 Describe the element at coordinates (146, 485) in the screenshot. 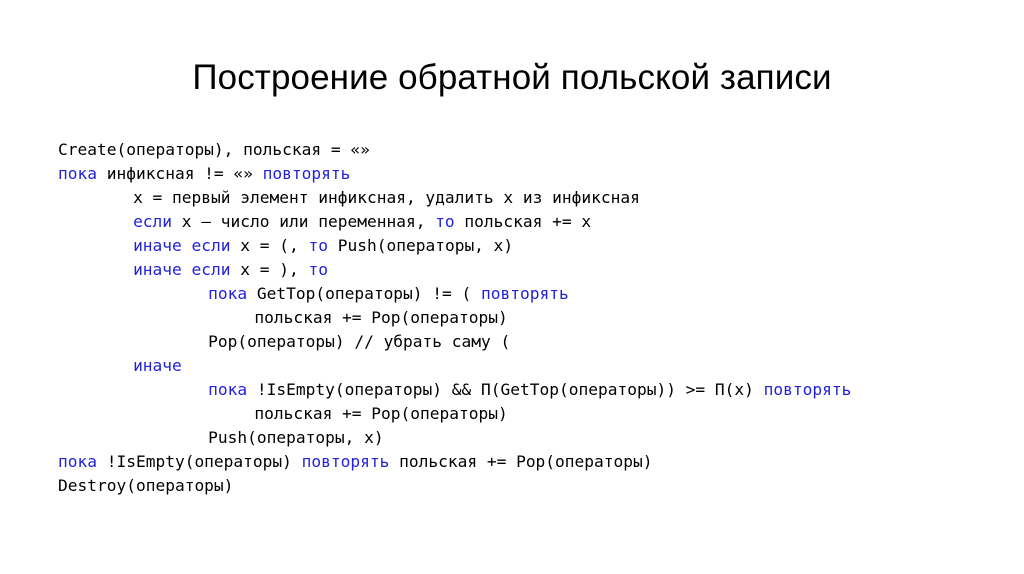

I see `code-text: Destroy(операторы)` at that location.